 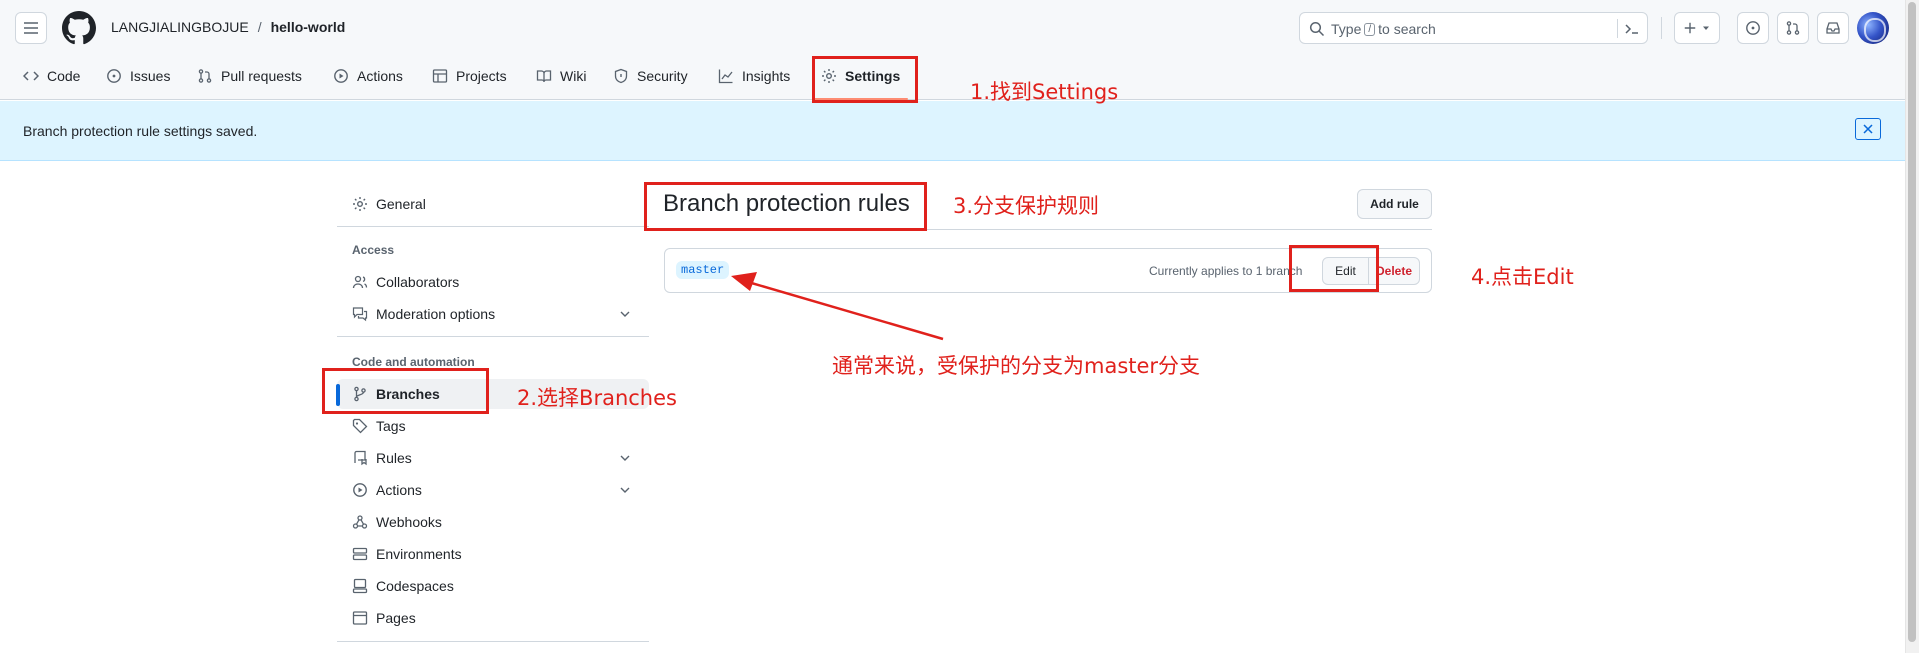 I want to click on sidebar-item-label: Tags, so click(x=391, y=426).